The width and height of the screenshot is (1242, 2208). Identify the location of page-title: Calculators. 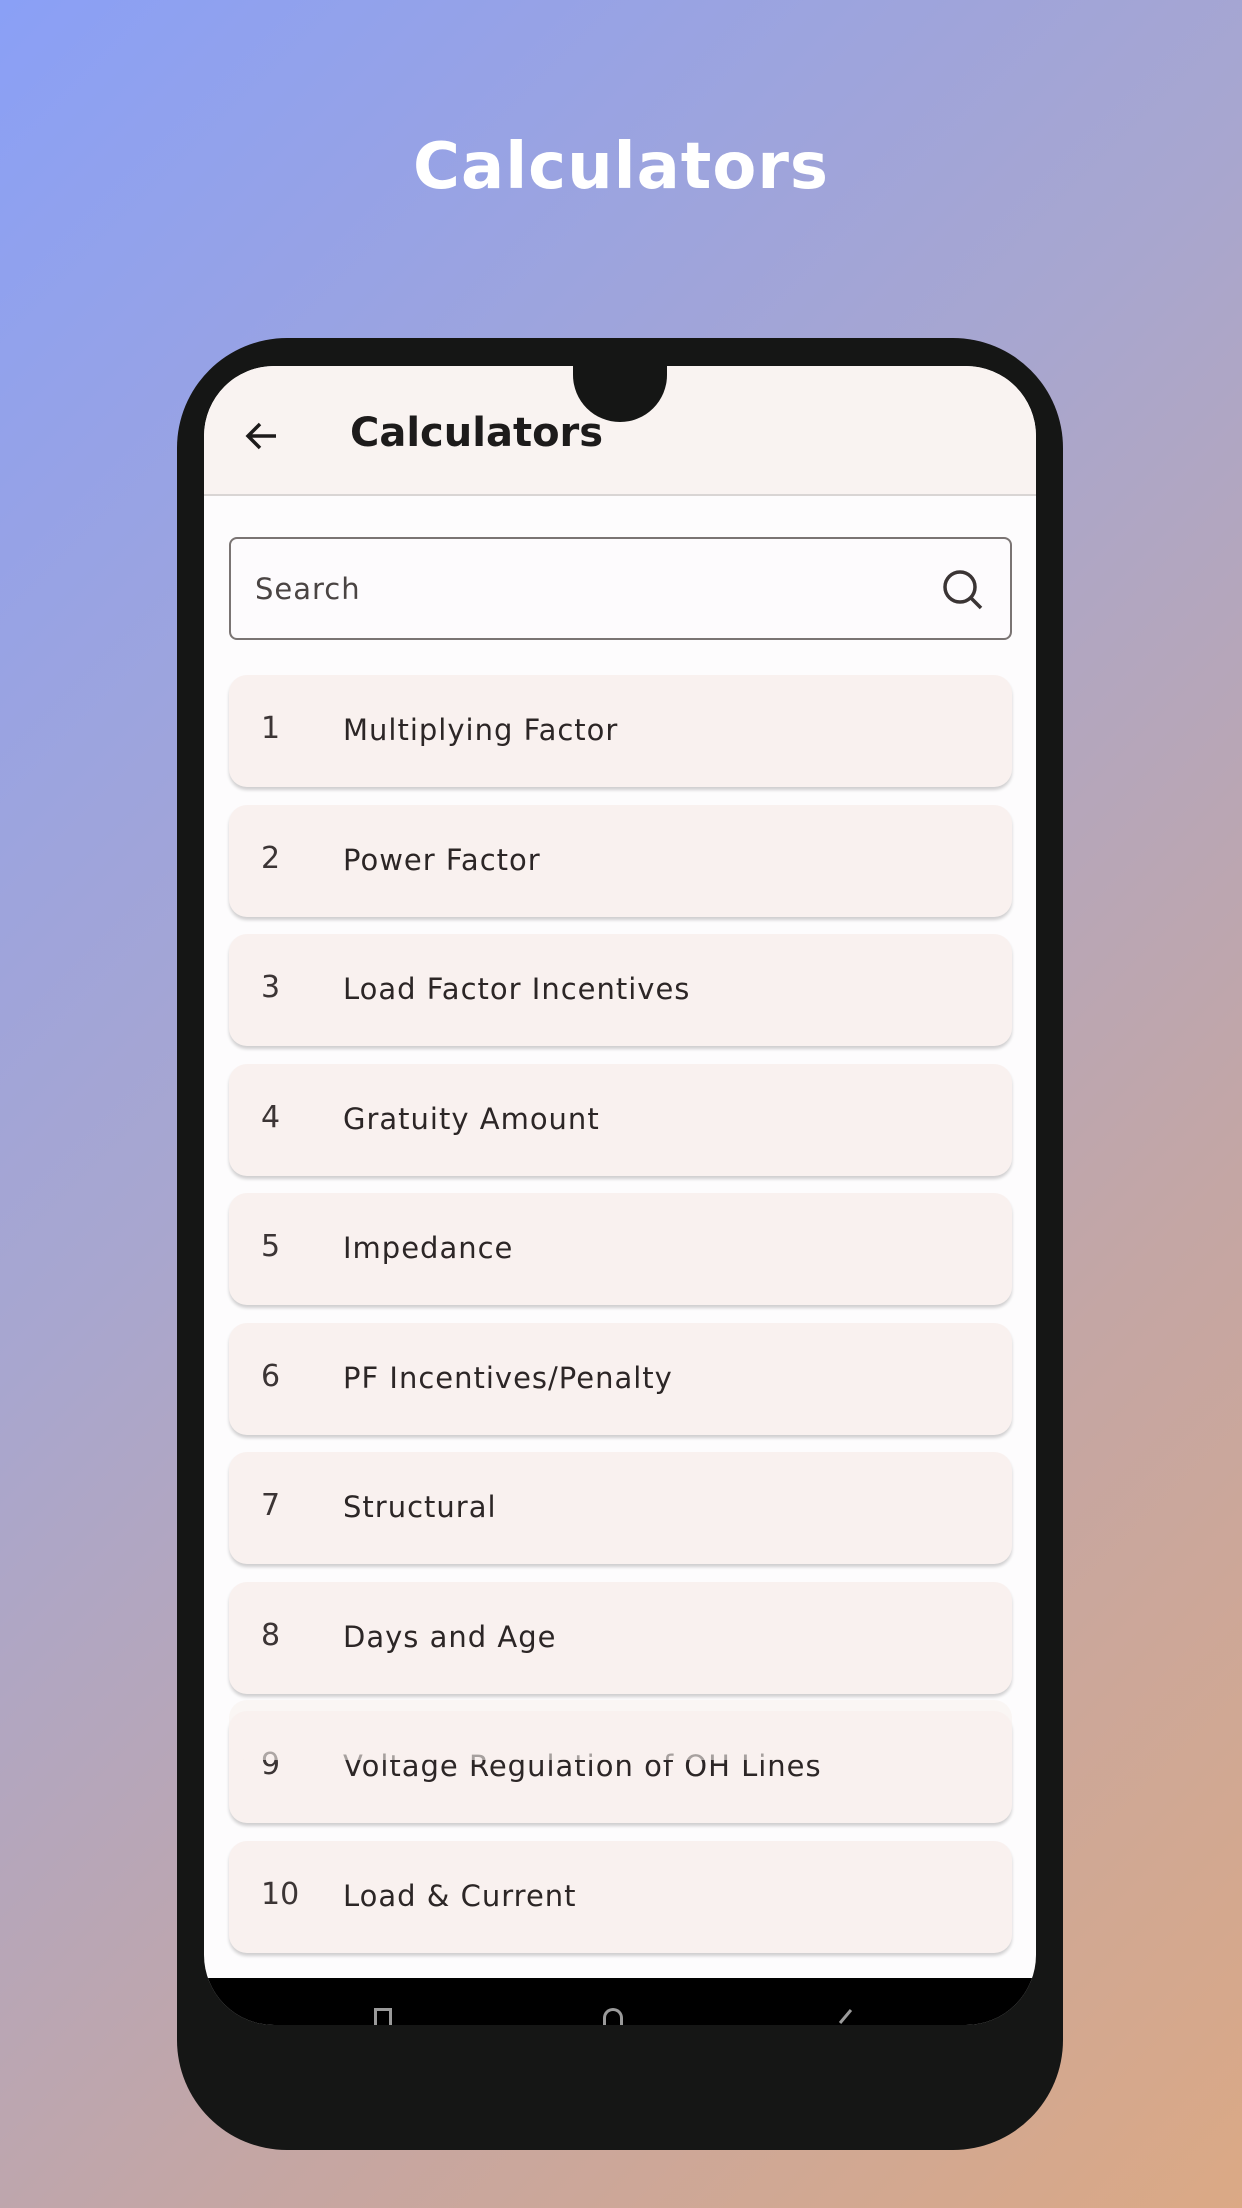
(477, 433).